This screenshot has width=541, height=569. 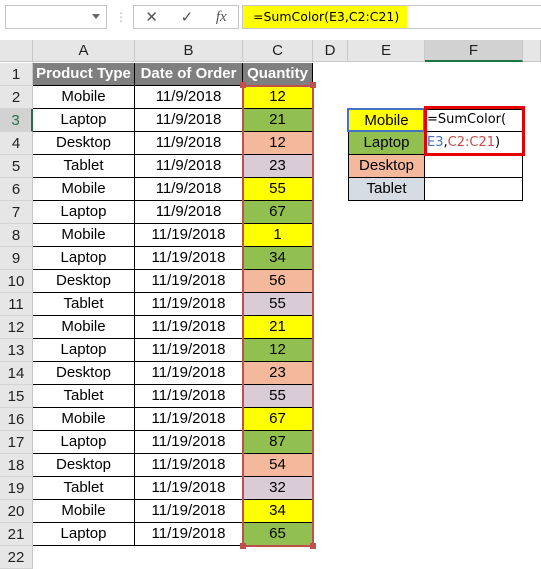 I want to click on row-header-21: 21, so click(x=16, y=534).